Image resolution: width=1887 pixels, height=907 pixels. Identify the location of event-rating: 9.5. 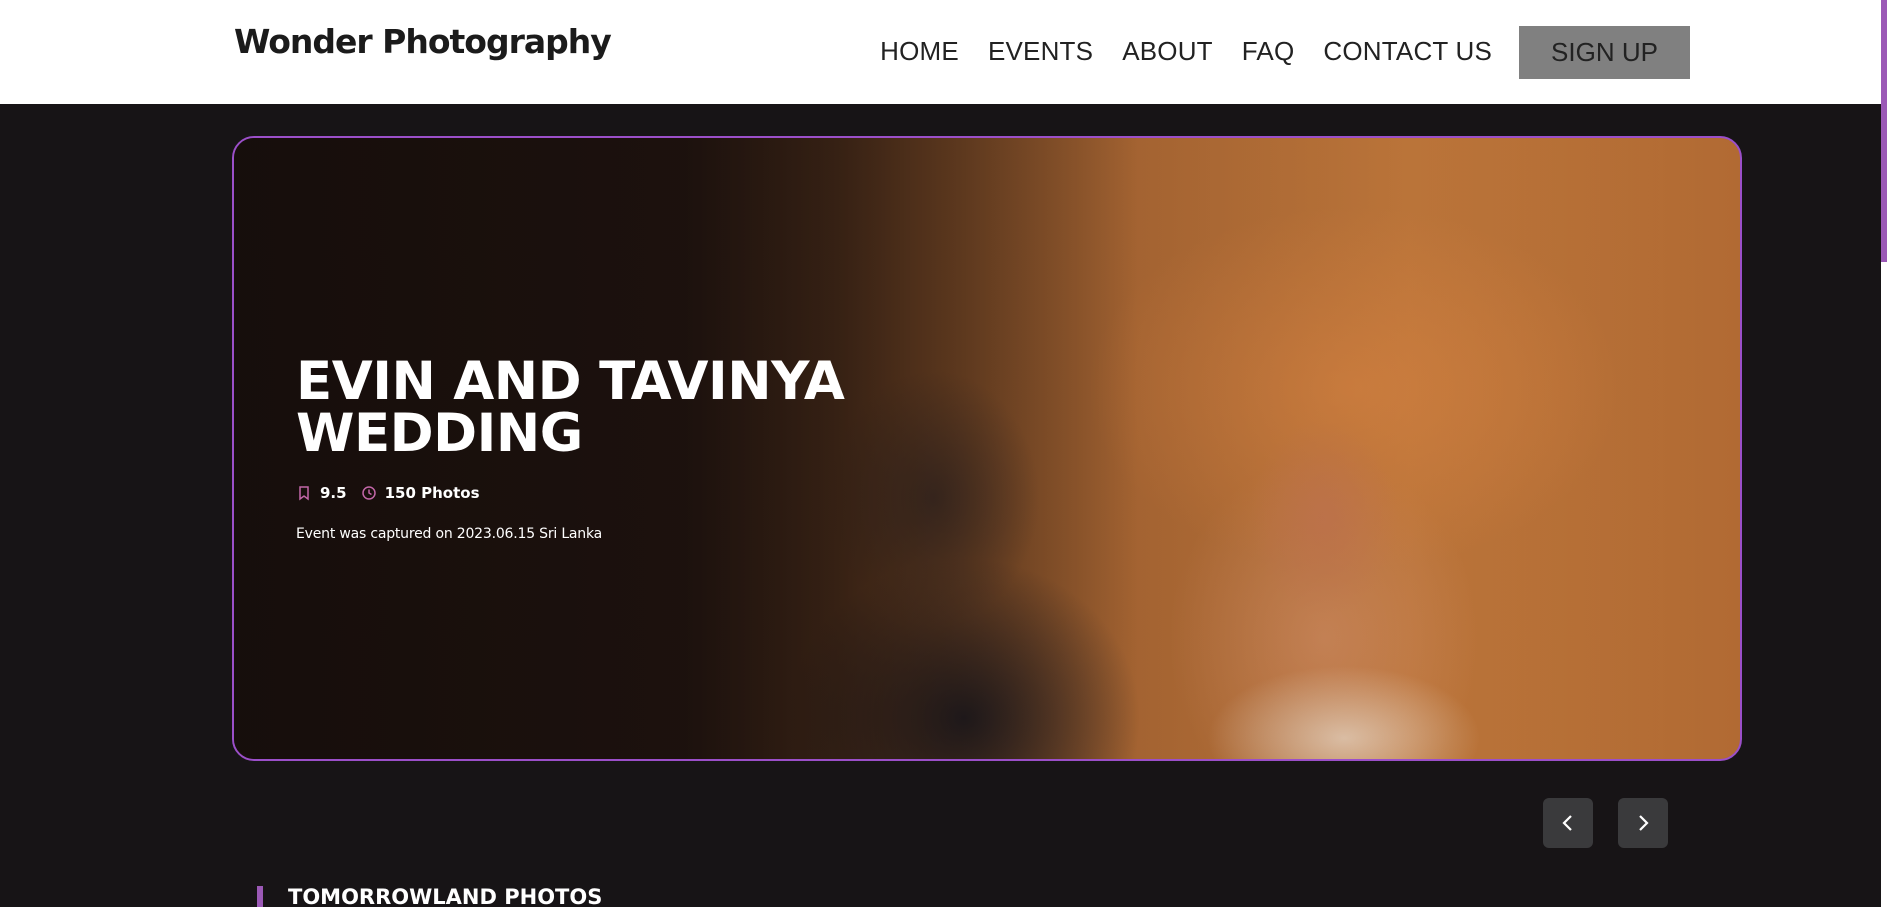
(321, 493).